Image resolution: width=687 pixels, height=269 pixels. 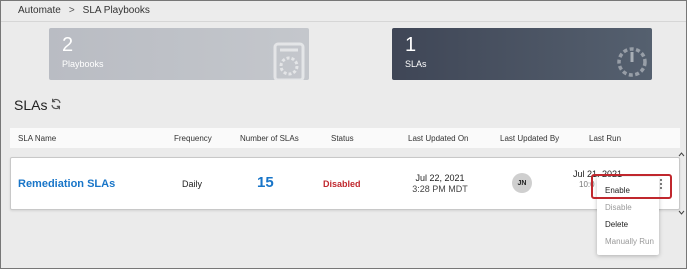 What do you see at coordinates (37, 138) in the screenshot?
I see `col-sla-name: SLA Name` at bounding box center [37, 138].